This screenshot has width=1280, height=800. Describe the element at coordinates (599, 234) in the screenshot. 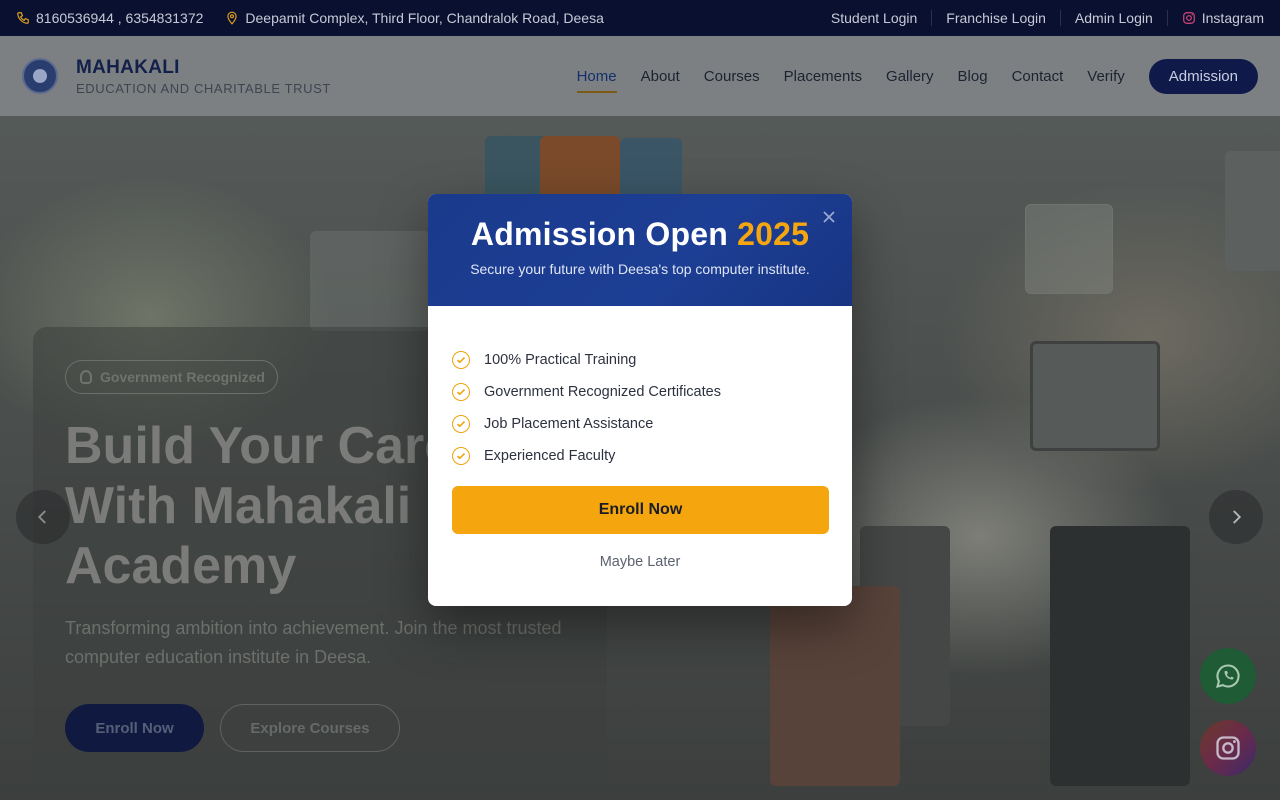

I see `modal-title-text: Admission Open` at that location.